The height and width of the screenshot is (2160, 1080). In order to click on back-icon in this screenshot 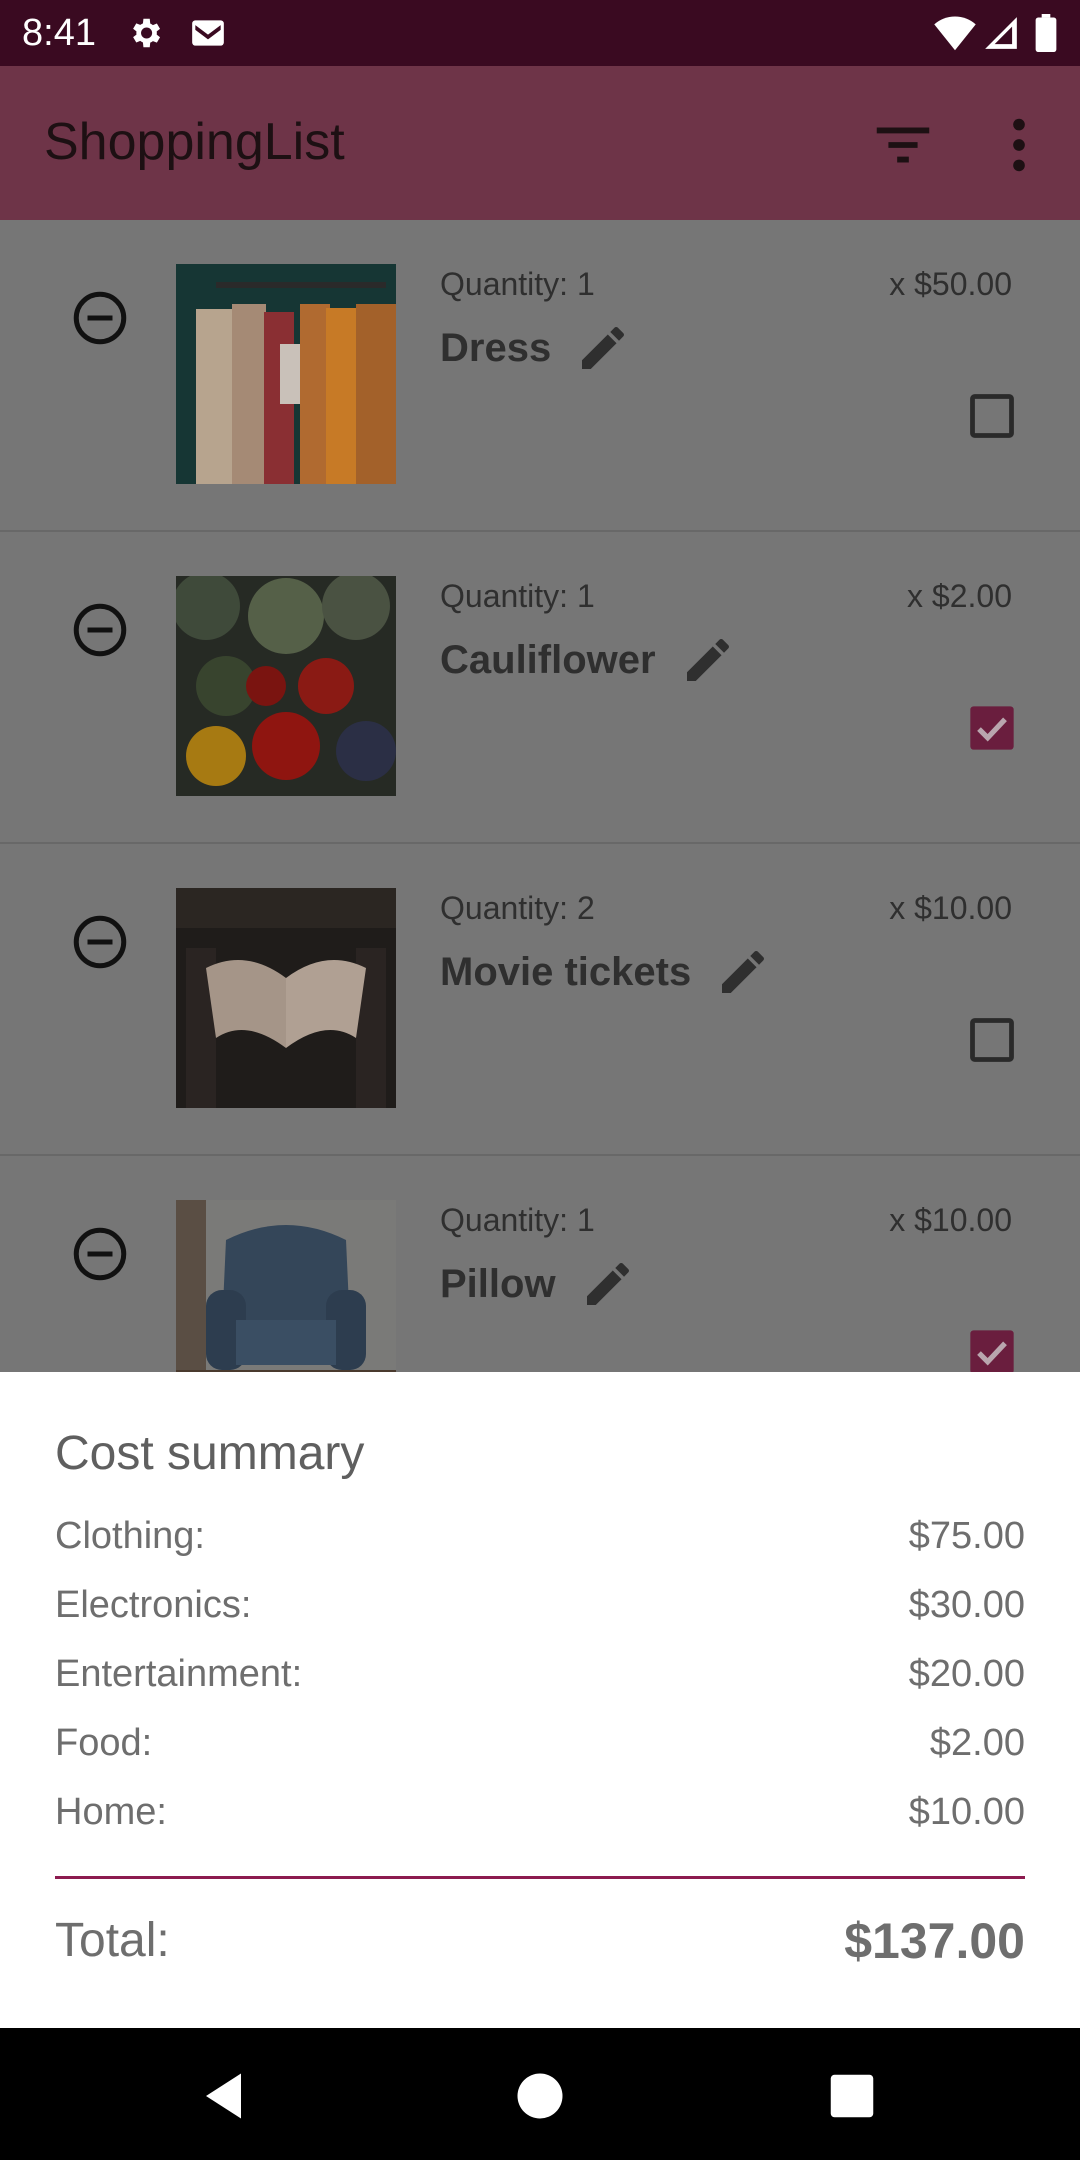, I will do `click(226, 2096)`.